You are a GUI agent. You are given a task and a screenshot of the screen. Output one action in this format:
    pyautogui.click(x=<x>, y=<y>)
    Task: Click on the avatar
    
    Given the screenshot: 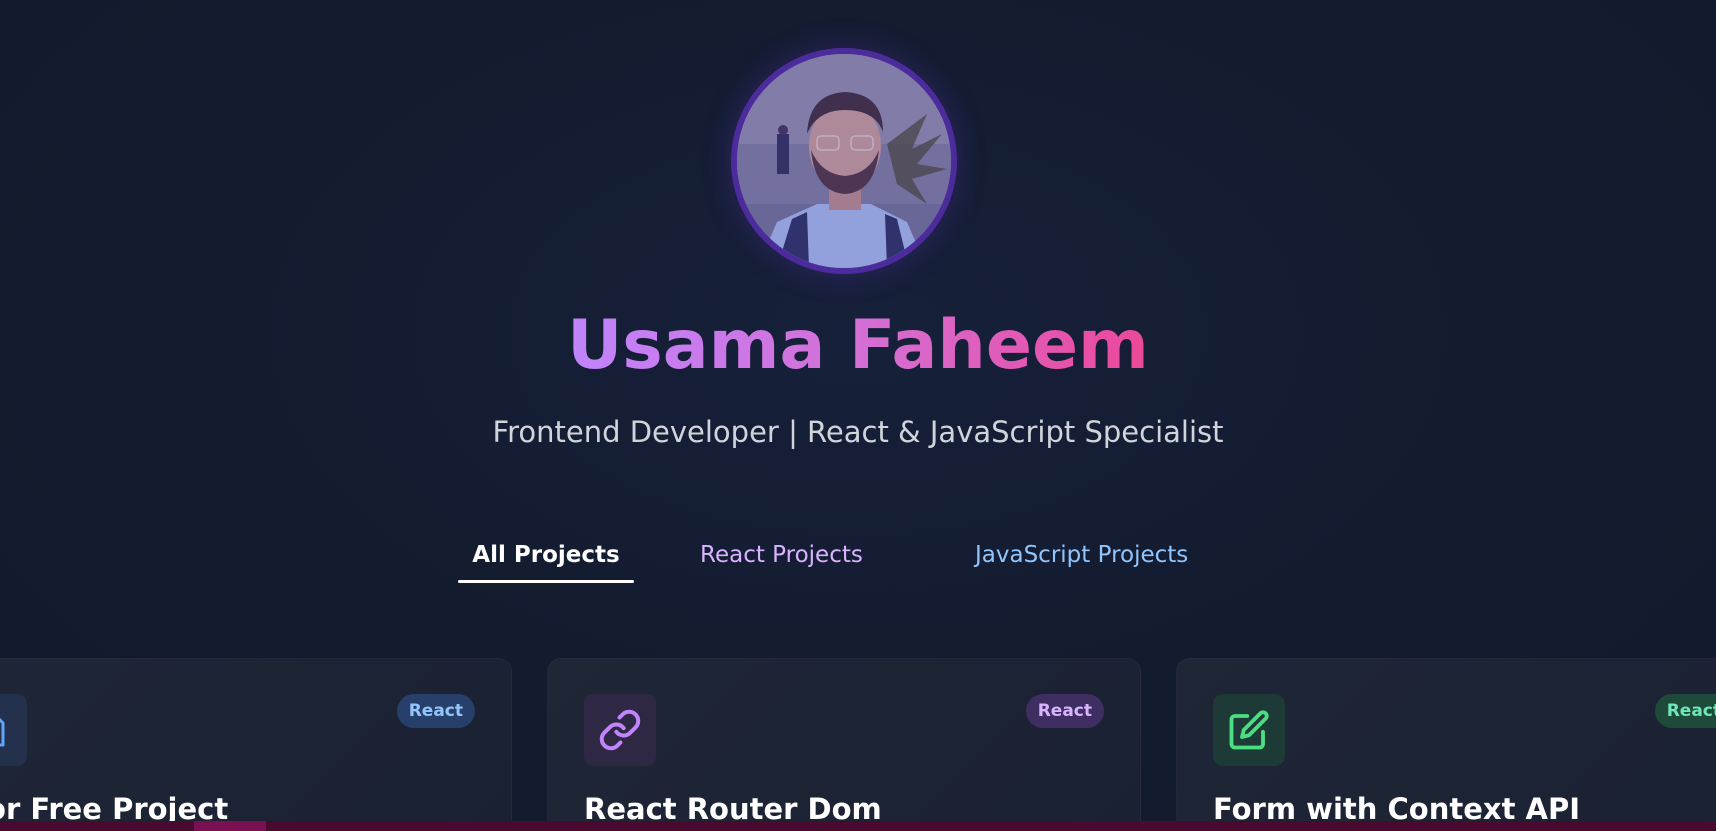 What is the action you would take?
    pyautogui.click(x=844, y=161)
    